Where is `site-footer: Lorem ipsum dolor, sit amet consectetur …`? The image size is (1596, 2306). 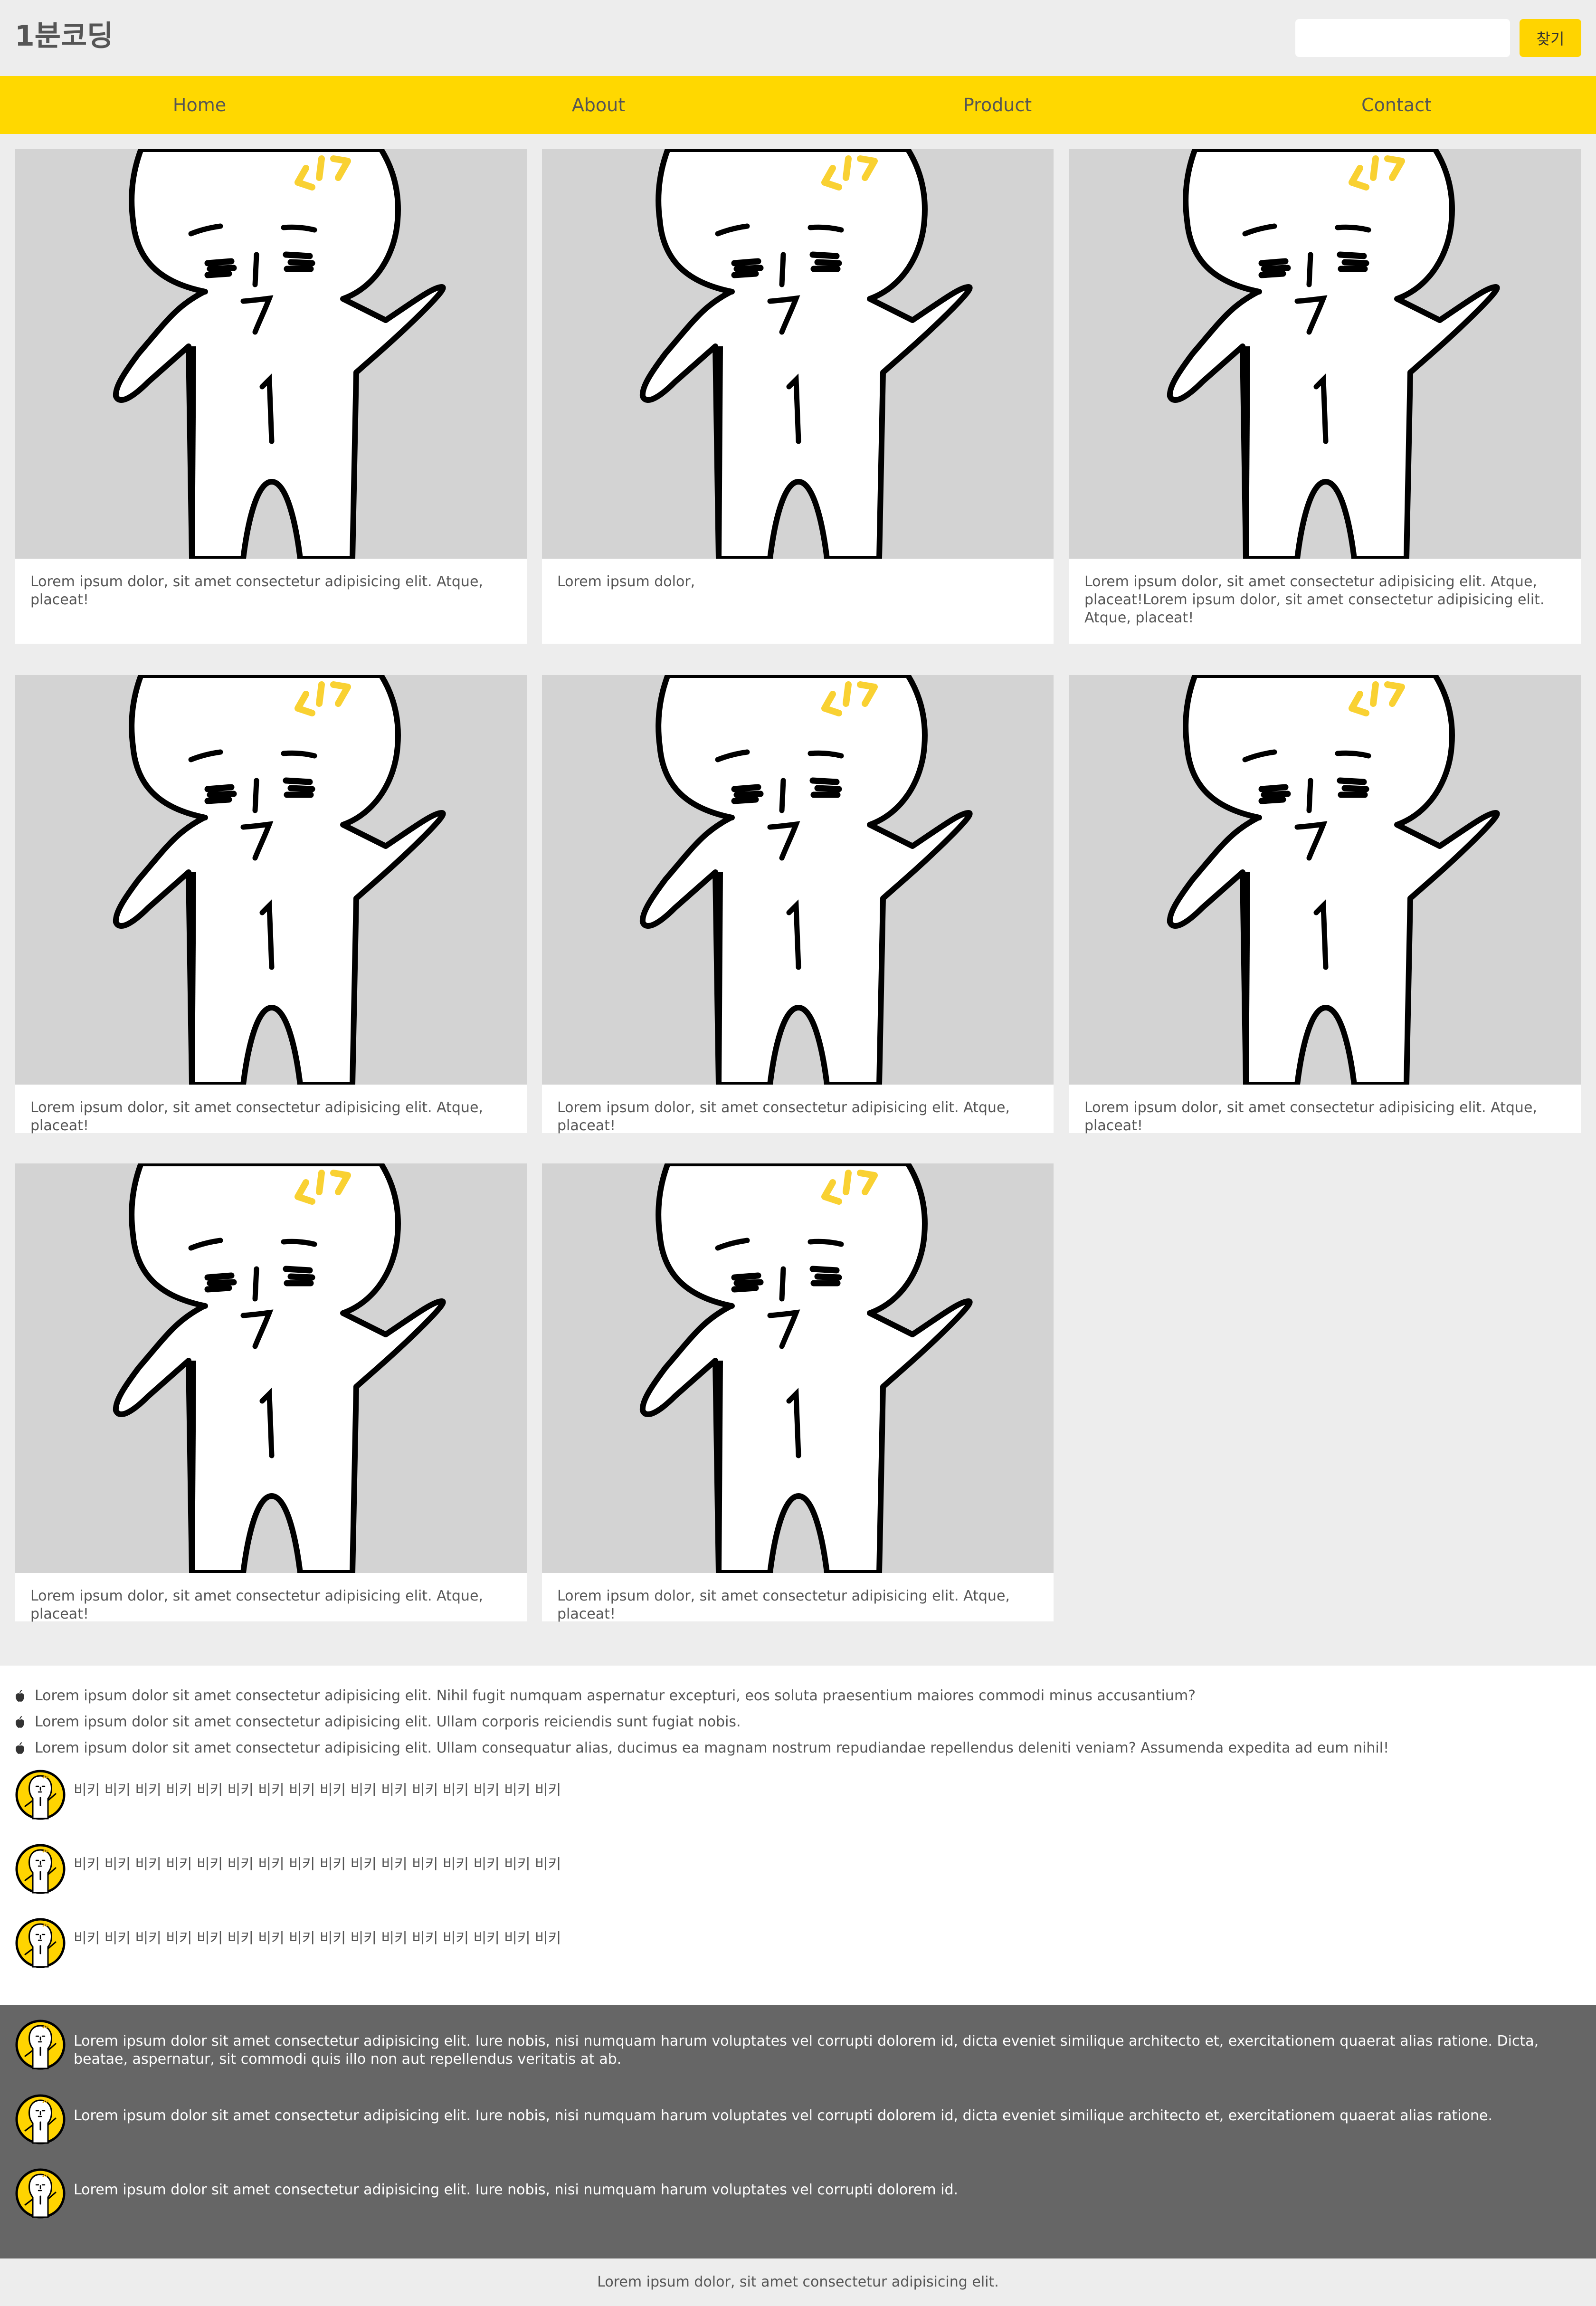 site-footer: Lorem ipsum dolor, sit amet consectetur … is located at coordinates (798, 2282).